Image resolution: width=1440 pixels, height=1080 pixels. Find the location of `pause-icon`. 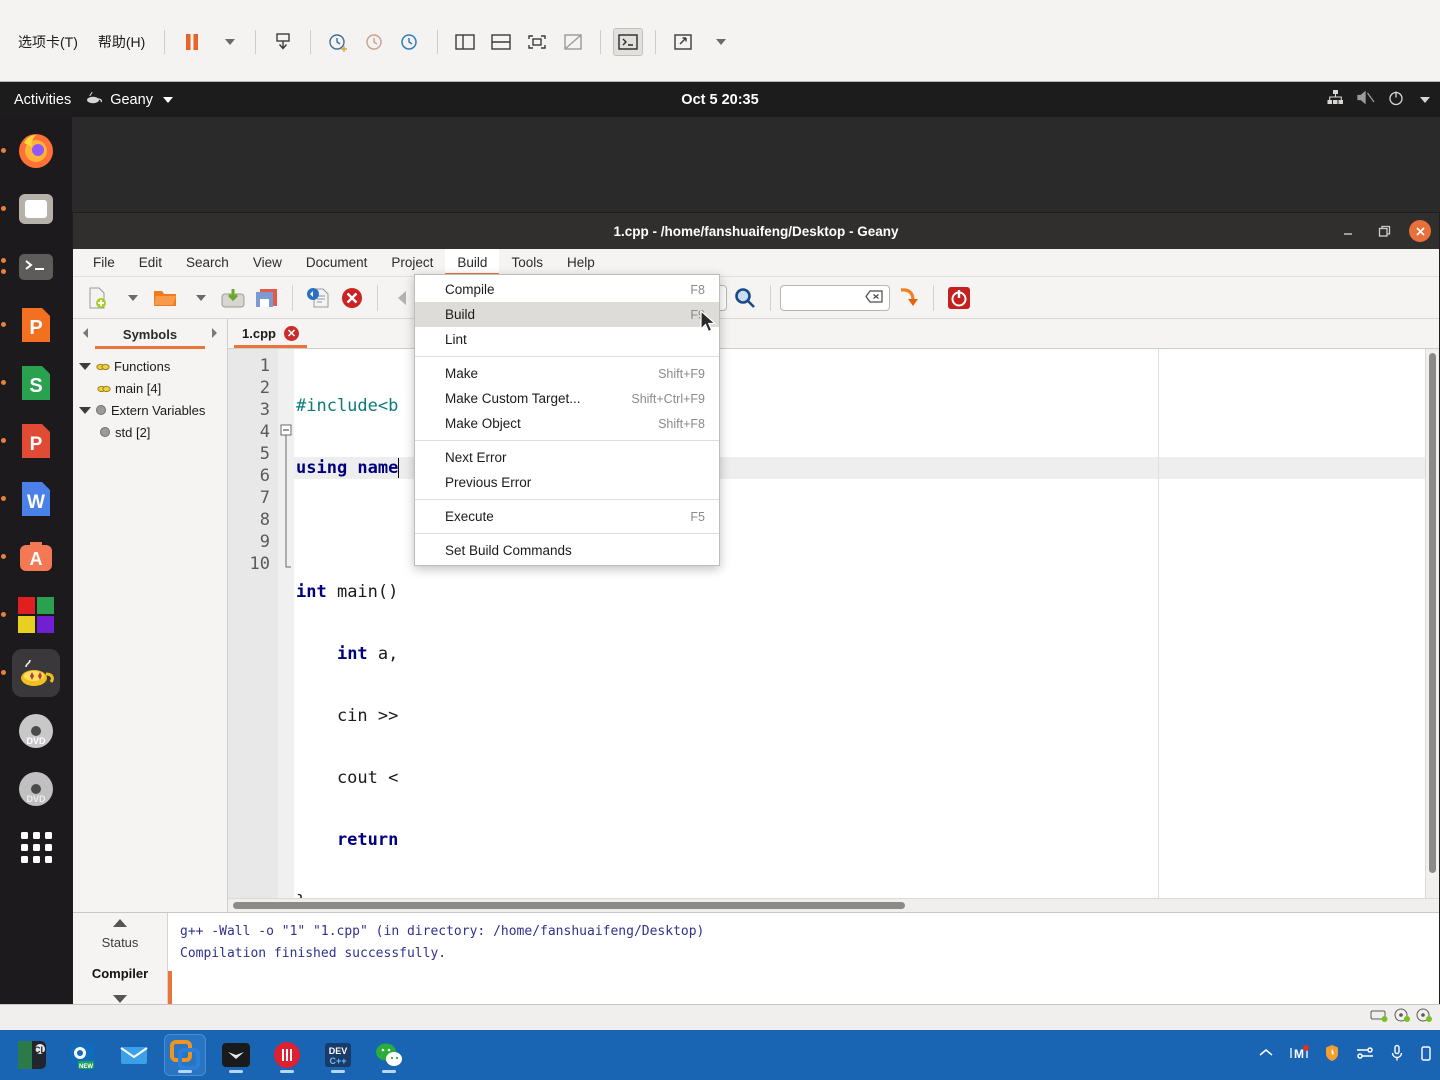

pause-icon is located at coordinates (192, 42).